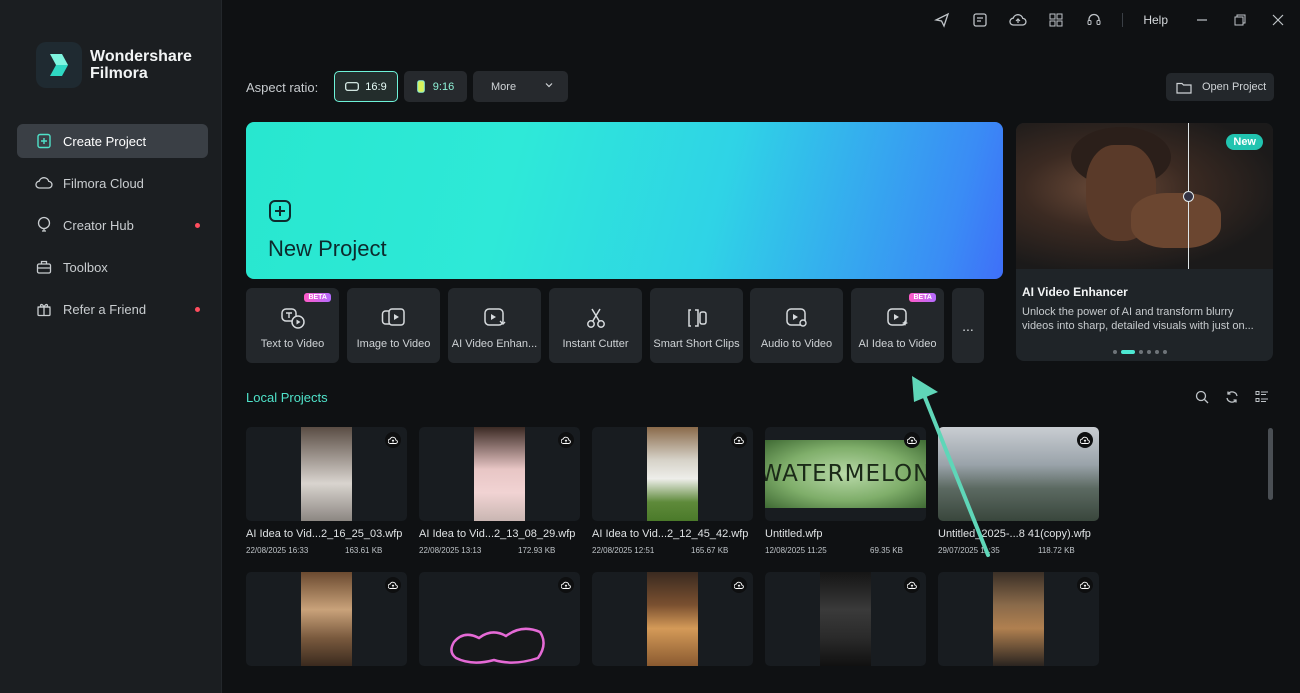 The width and height of the screenshot is (1300, 693). I want to click on project-name: Untitled_2025-...8 41(copy).wfp, so click(1014, 534).